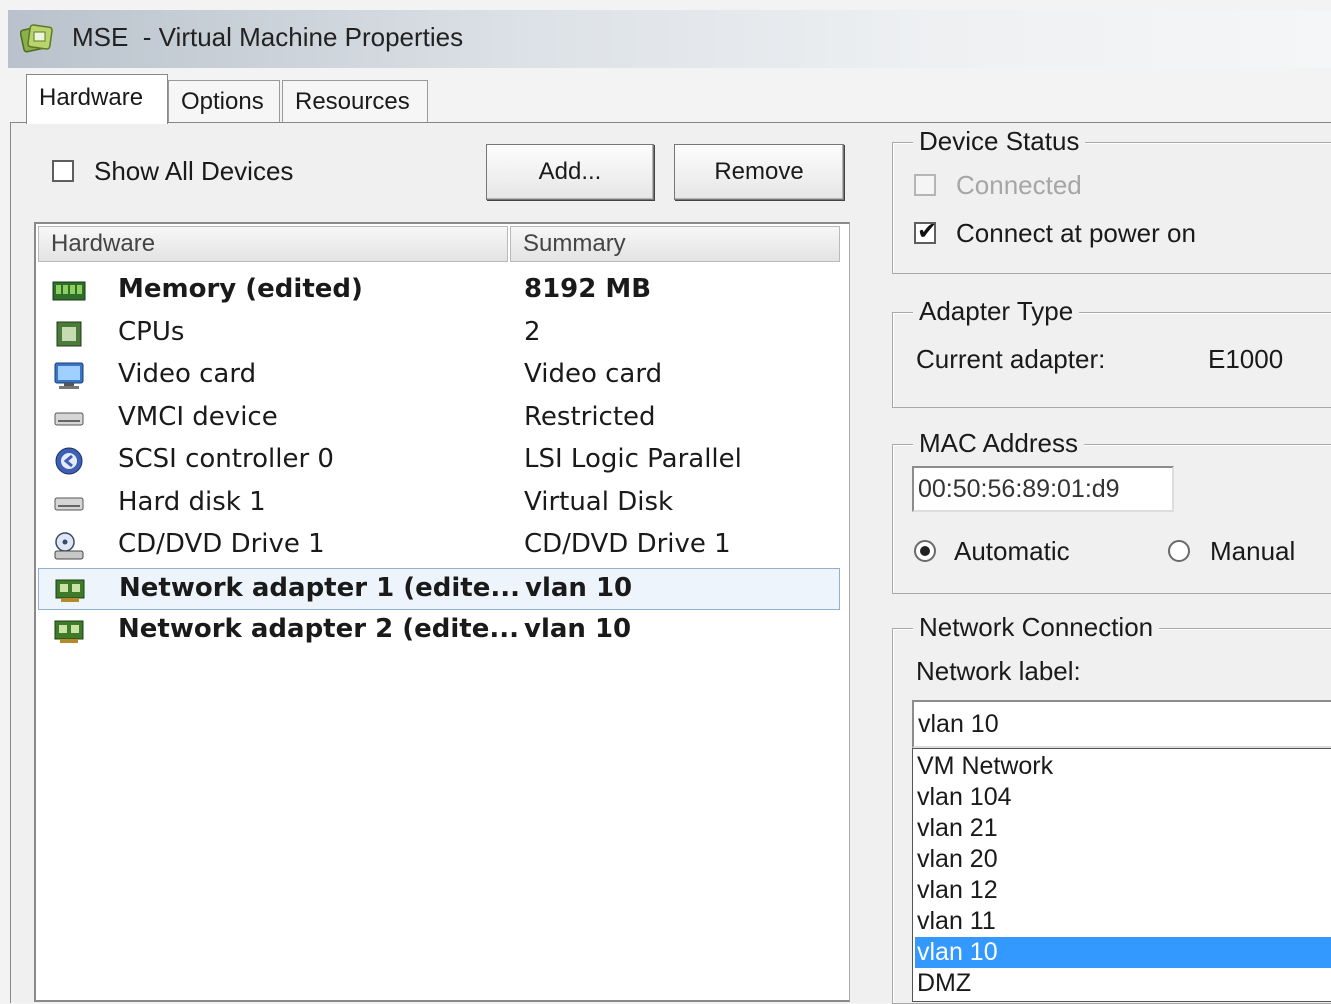 This screenshot has width=1331, height=1004. What do you see at coordinates (593, 374) in the screenshot?
I see `hardware-row-summary: Video card` at bounding box center [593, 374].